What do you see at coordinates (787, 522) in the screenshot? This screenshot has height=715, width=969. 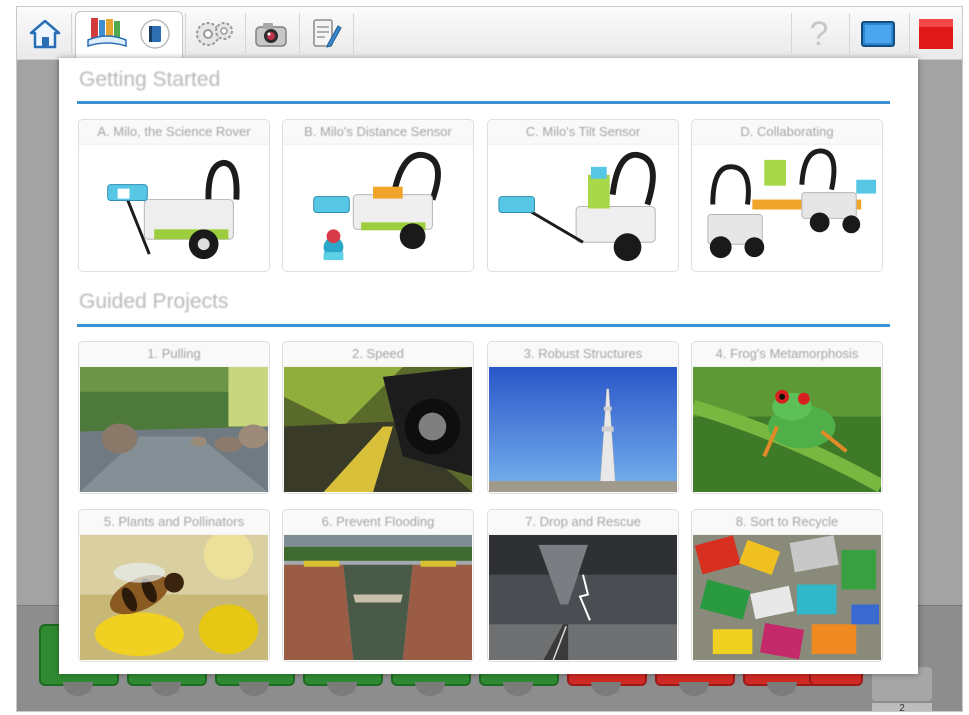 I see `card-label: 8. Sort to Recycle` at bounding box center [787, 522].